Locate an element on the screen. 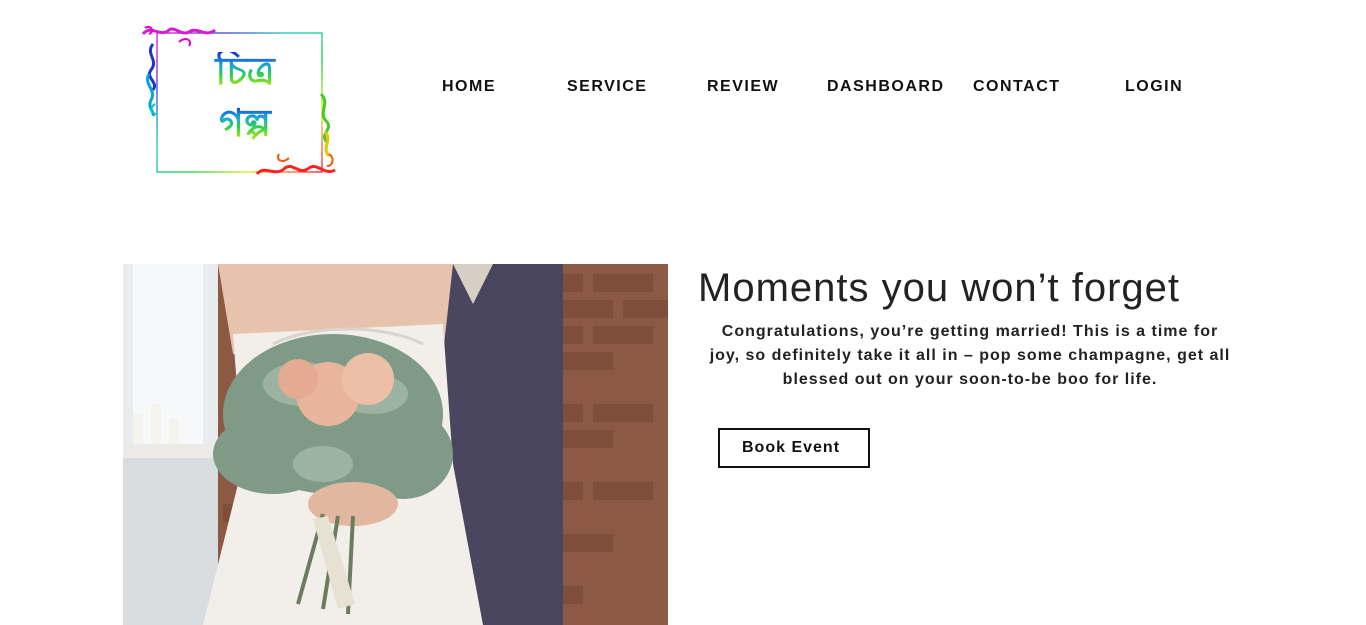 This screenshot has height=625, width=1366. nav-item-dashboard: DASHBOARD is located at coordinates (886, 87).